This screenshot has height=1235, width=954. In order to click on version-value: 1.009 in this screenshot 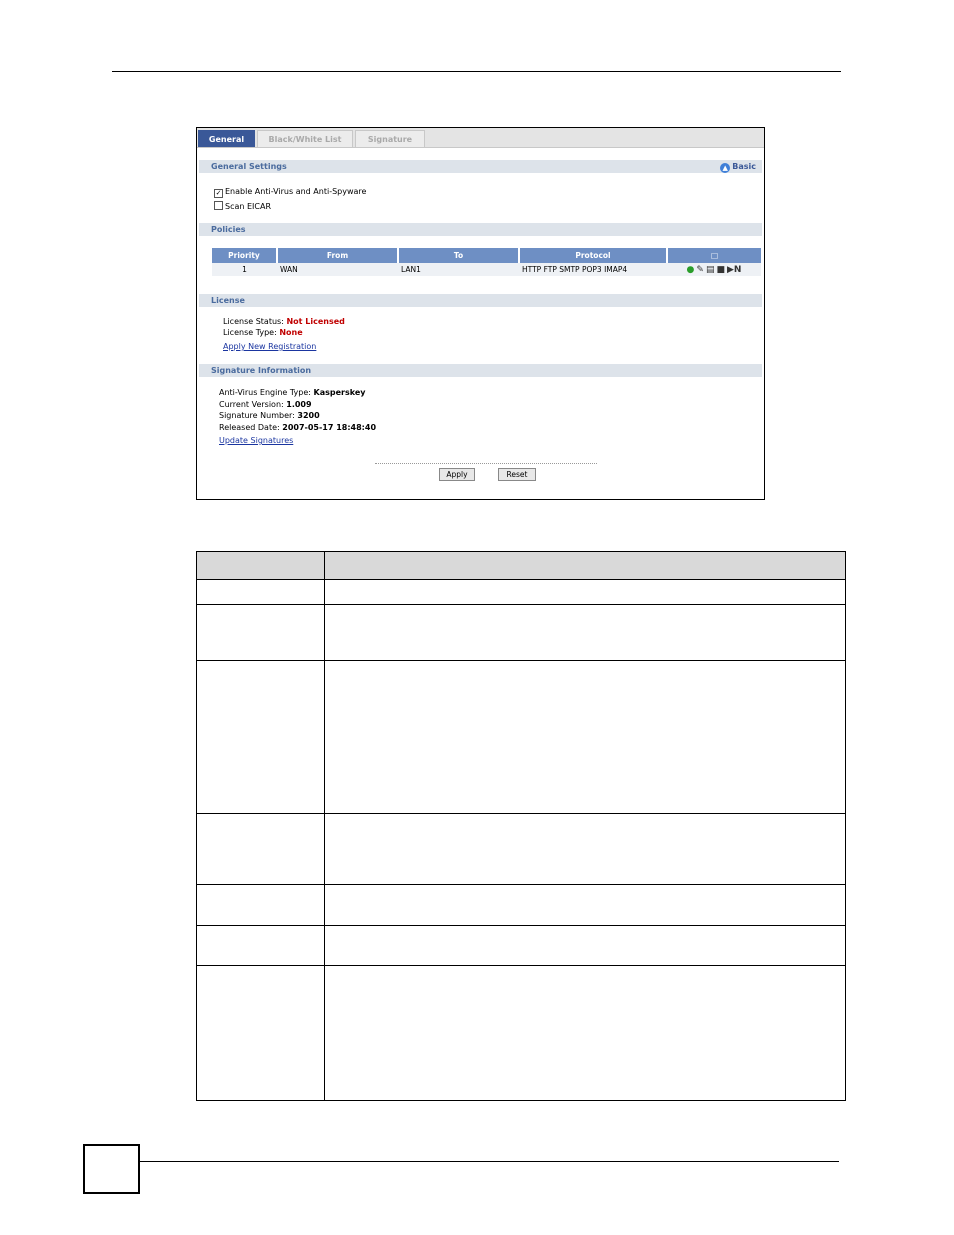, I will do `click(299, 404)`.